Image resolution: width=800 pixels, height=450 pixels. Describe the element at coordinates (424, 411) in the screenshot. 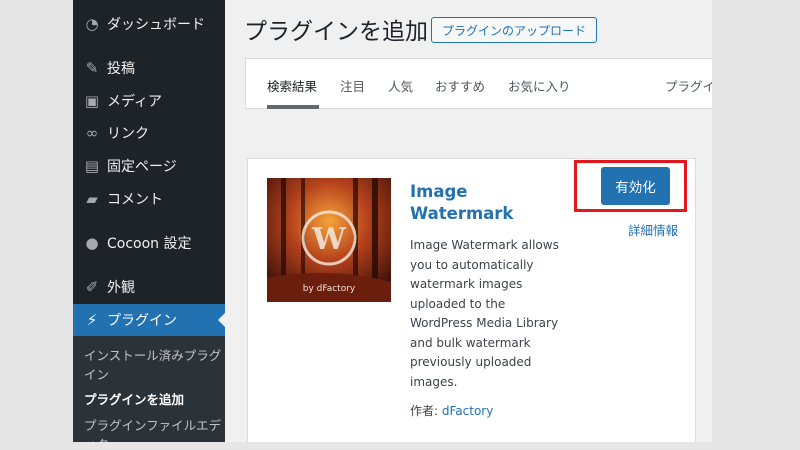

I see `author-label: 作者:` at that location.